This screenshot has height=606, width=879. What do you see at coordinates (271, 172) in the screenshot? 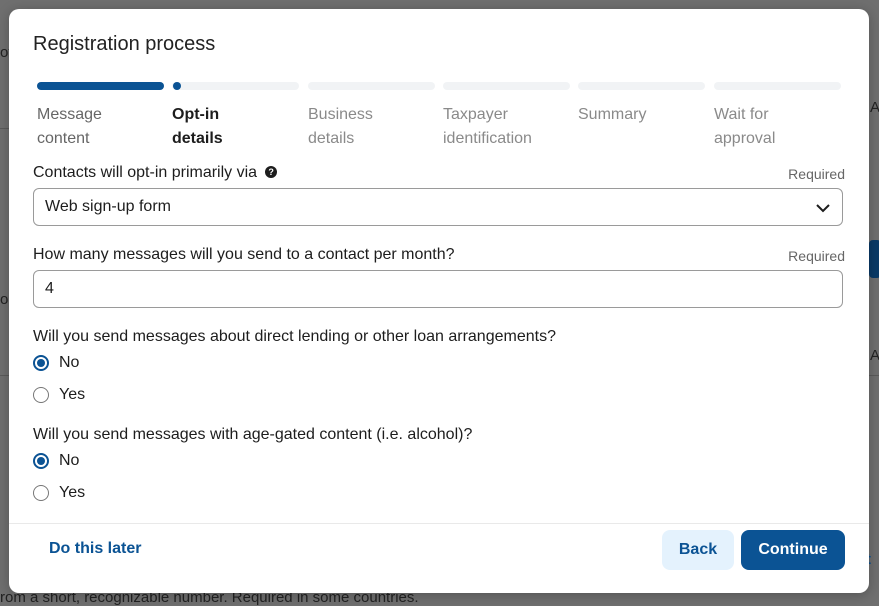
I see `question-circle-icon: ?` at bounding box center [271, 172].